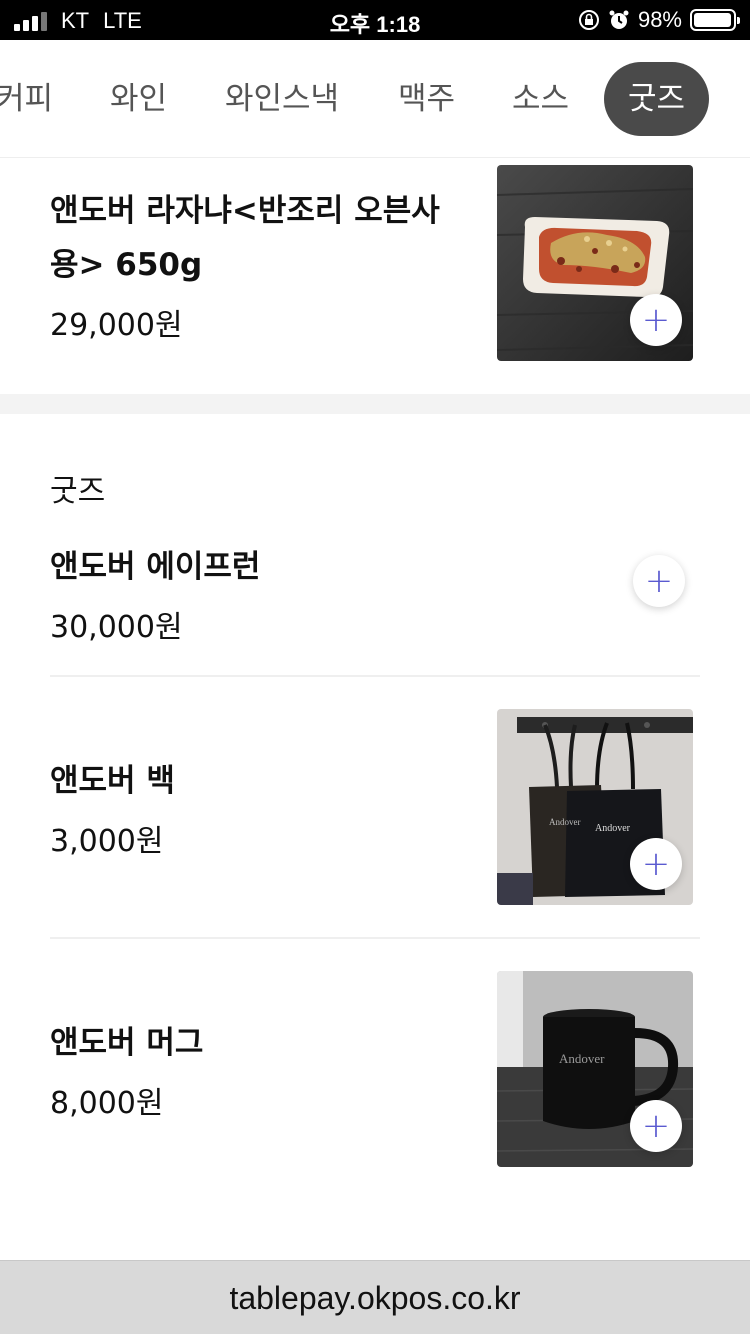  Describe the element at coordinates (126, 265) in the screenshot. I see `item-name-line2: 용> 650g` at that location.